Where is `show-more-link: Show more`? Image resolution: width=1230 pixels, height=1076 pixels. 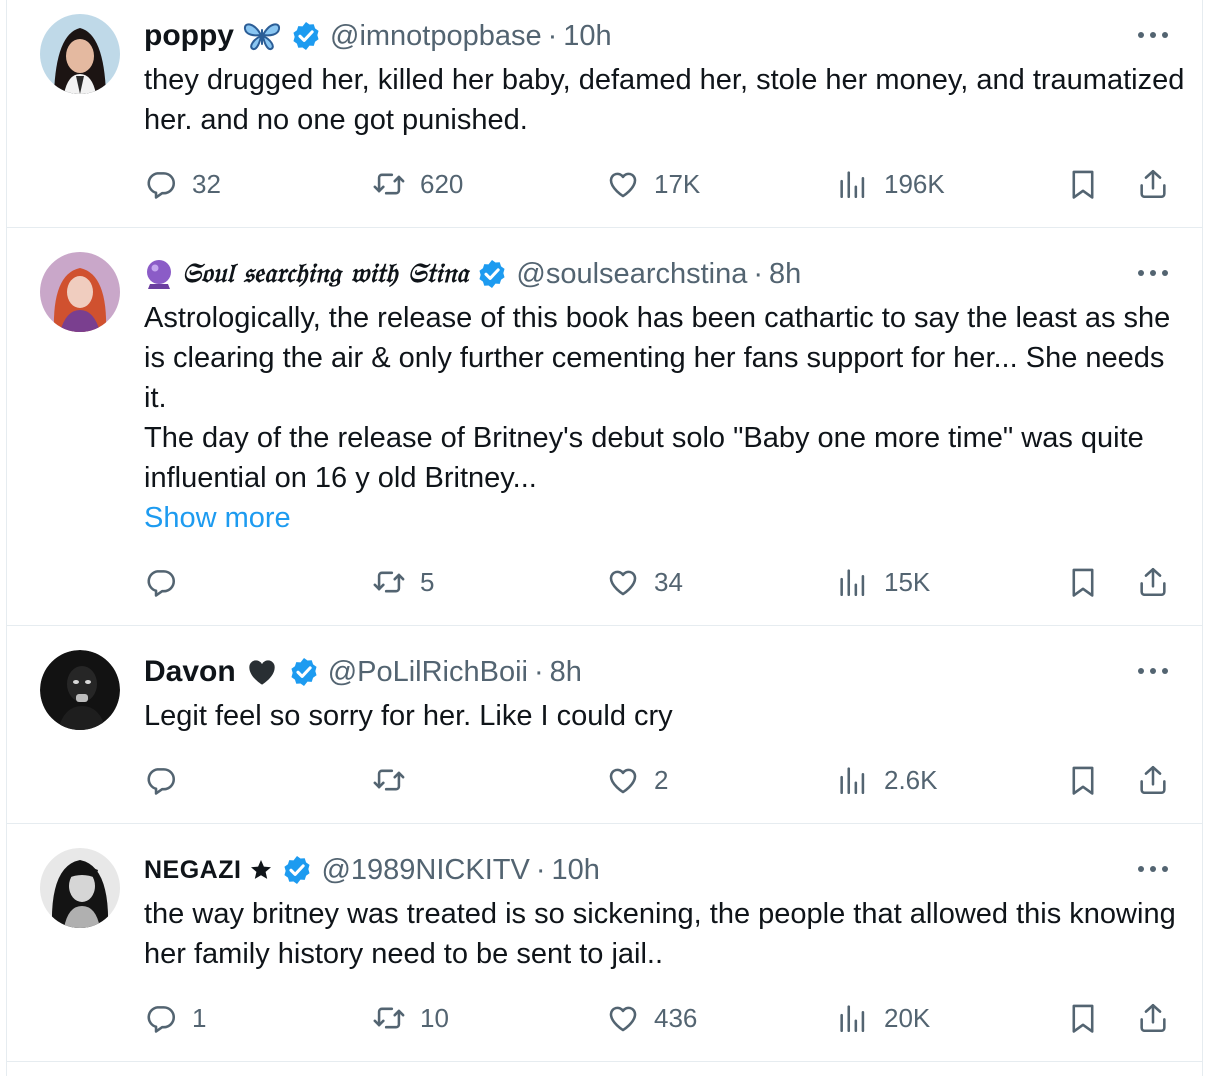 show-more-link: Show more is located at coordinates (666, 518).